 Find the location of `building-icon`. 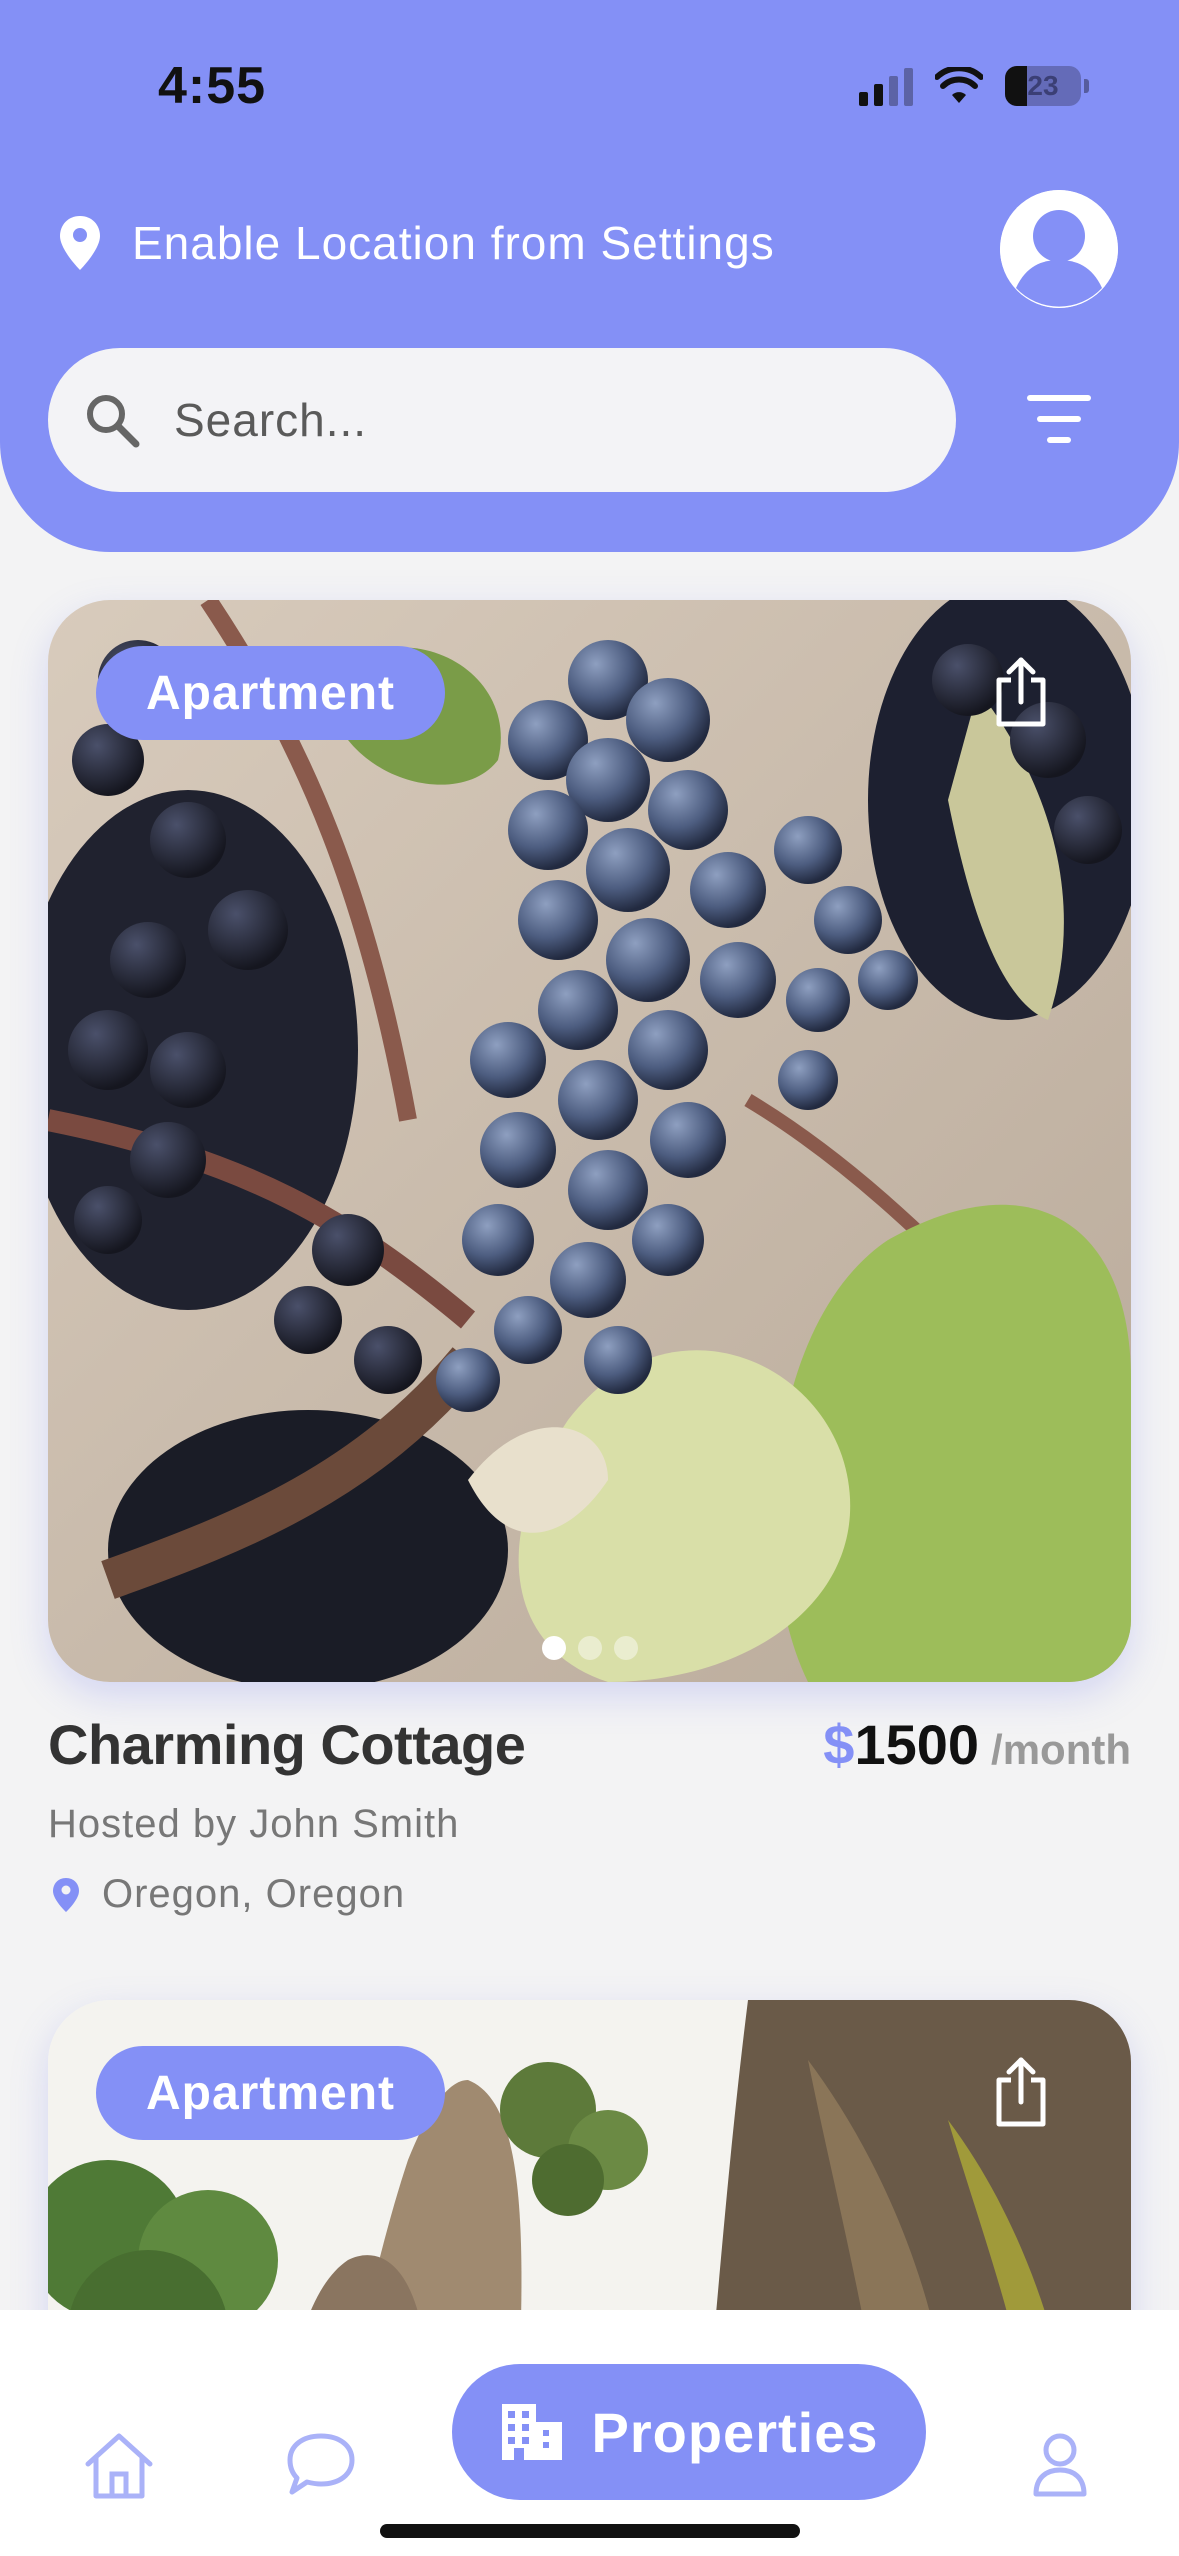

building-icon is located at coordinates (531, 2432).